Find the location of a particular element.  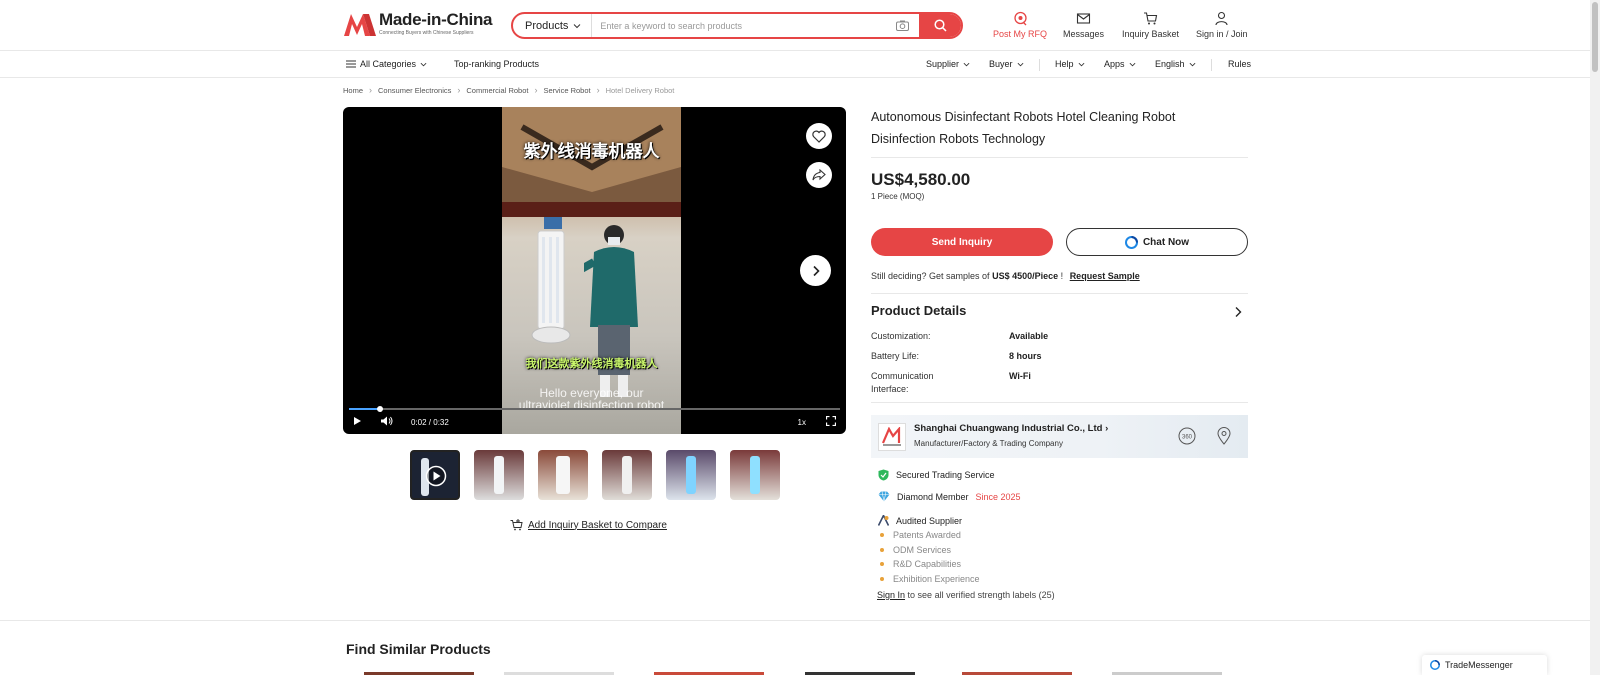

favorite-button is located at coordinates (819, 136).